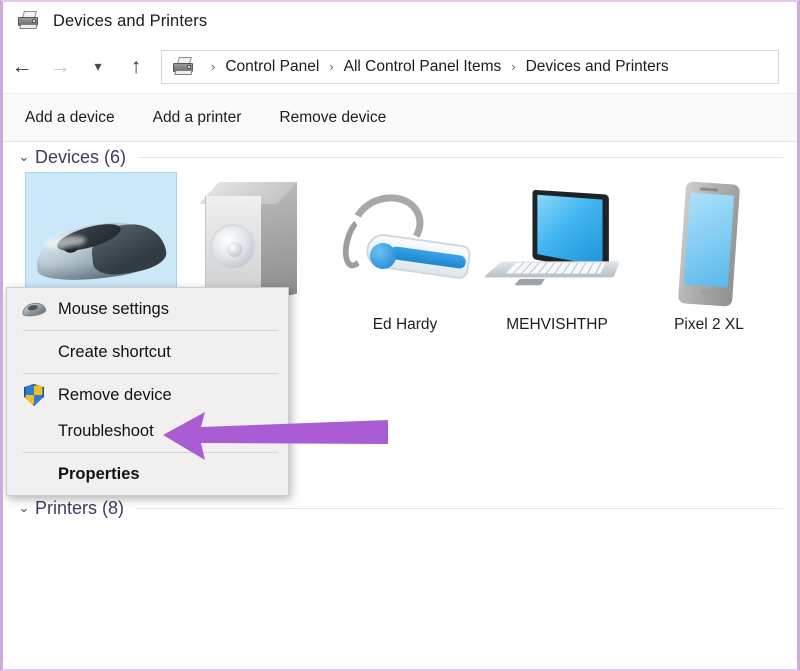 The height and width of the screenshot is (671, 800). Describe the element at coordinates (115, 394) in the screenshot. I see `context-menu-item-label: Remove device` at that location.